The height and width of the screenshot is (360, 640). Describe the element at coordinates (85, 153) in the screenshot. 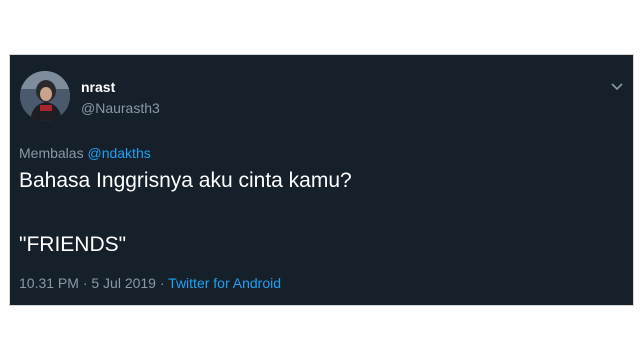

I see `reply-context: Membalas @ndakths` at that location.